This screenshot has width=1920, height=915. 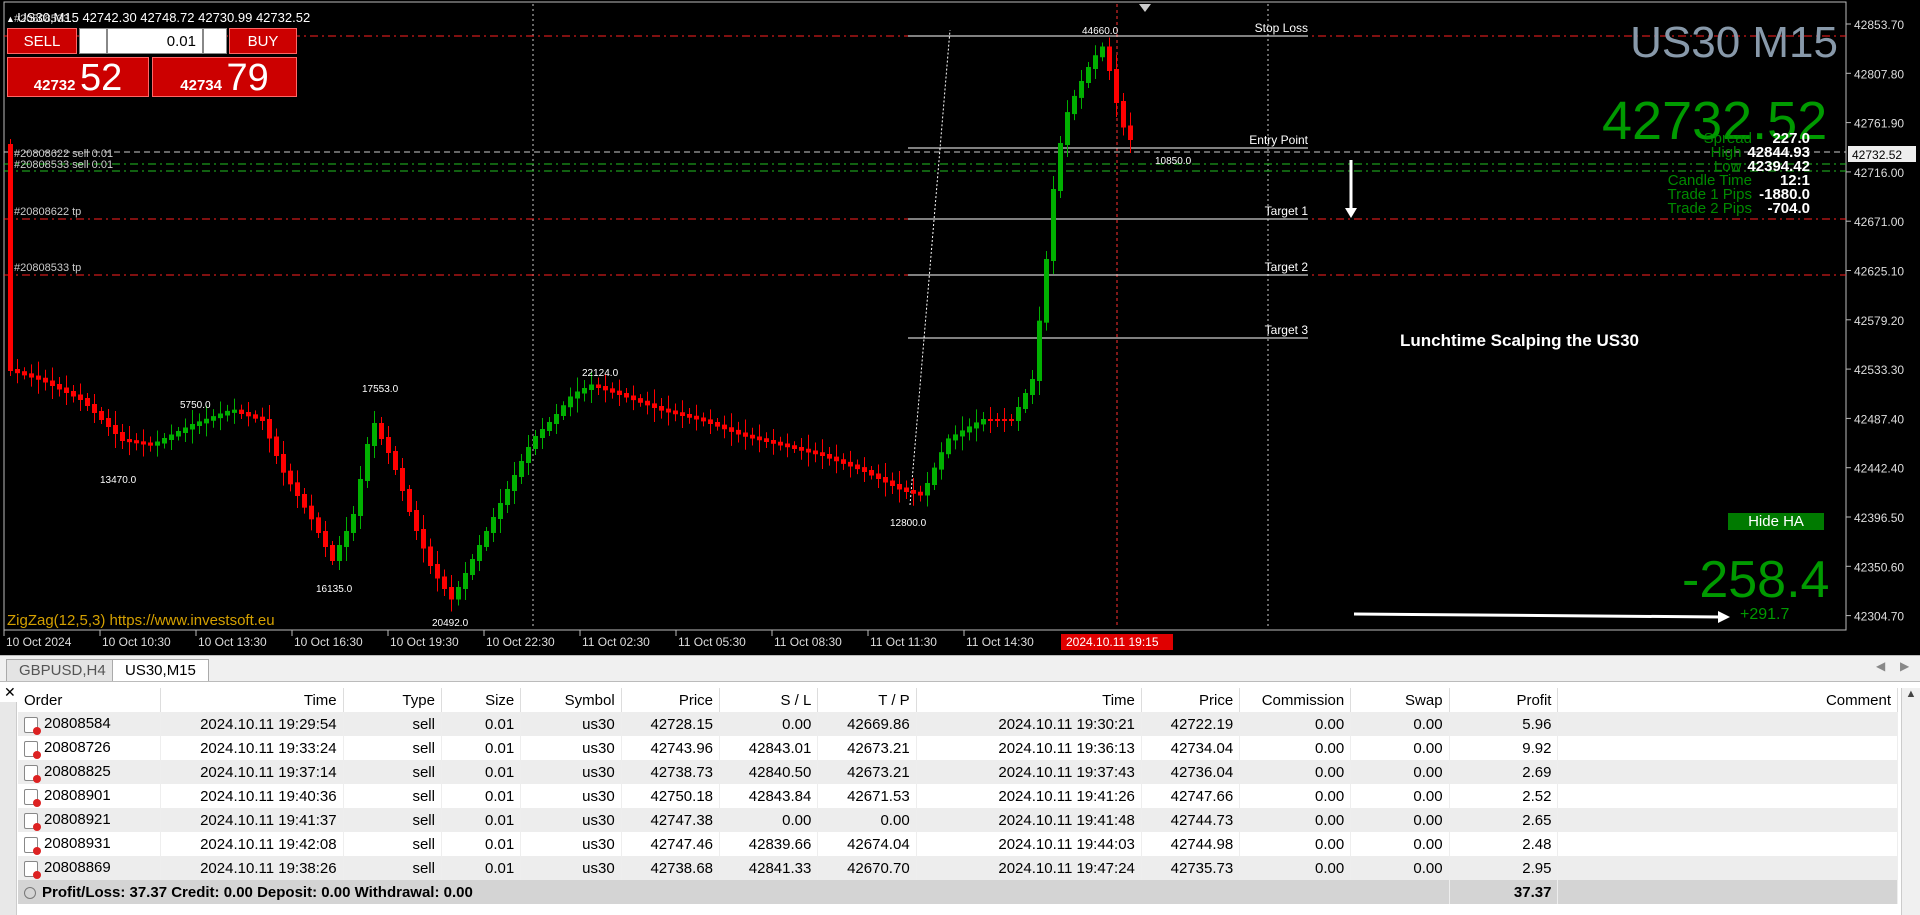 I want to click on target-level-label: Target 1, so click(x=1287, y=211).